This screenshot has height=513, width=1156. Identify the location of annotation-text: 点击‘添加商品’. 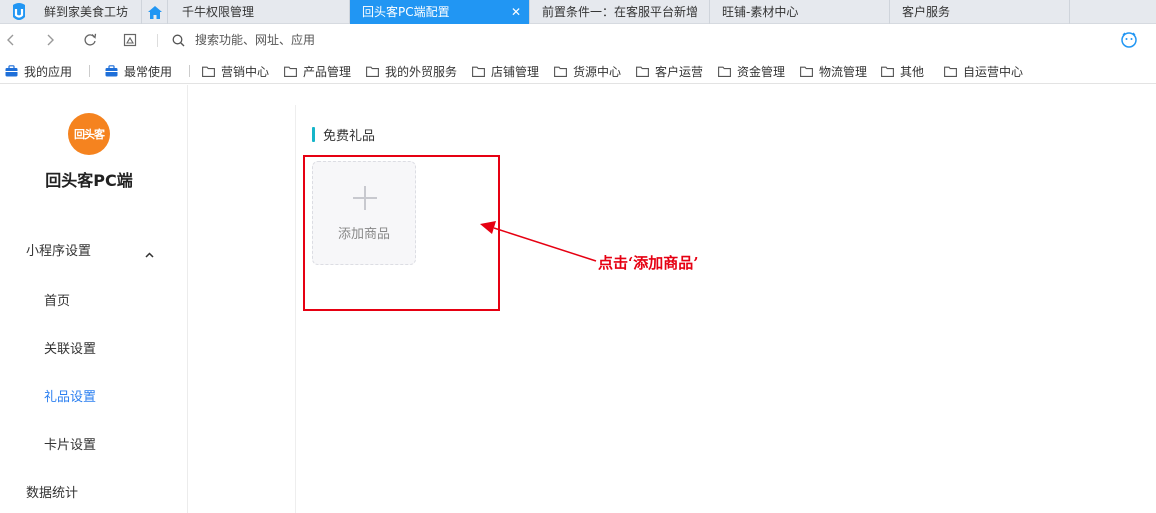
(648, 263).